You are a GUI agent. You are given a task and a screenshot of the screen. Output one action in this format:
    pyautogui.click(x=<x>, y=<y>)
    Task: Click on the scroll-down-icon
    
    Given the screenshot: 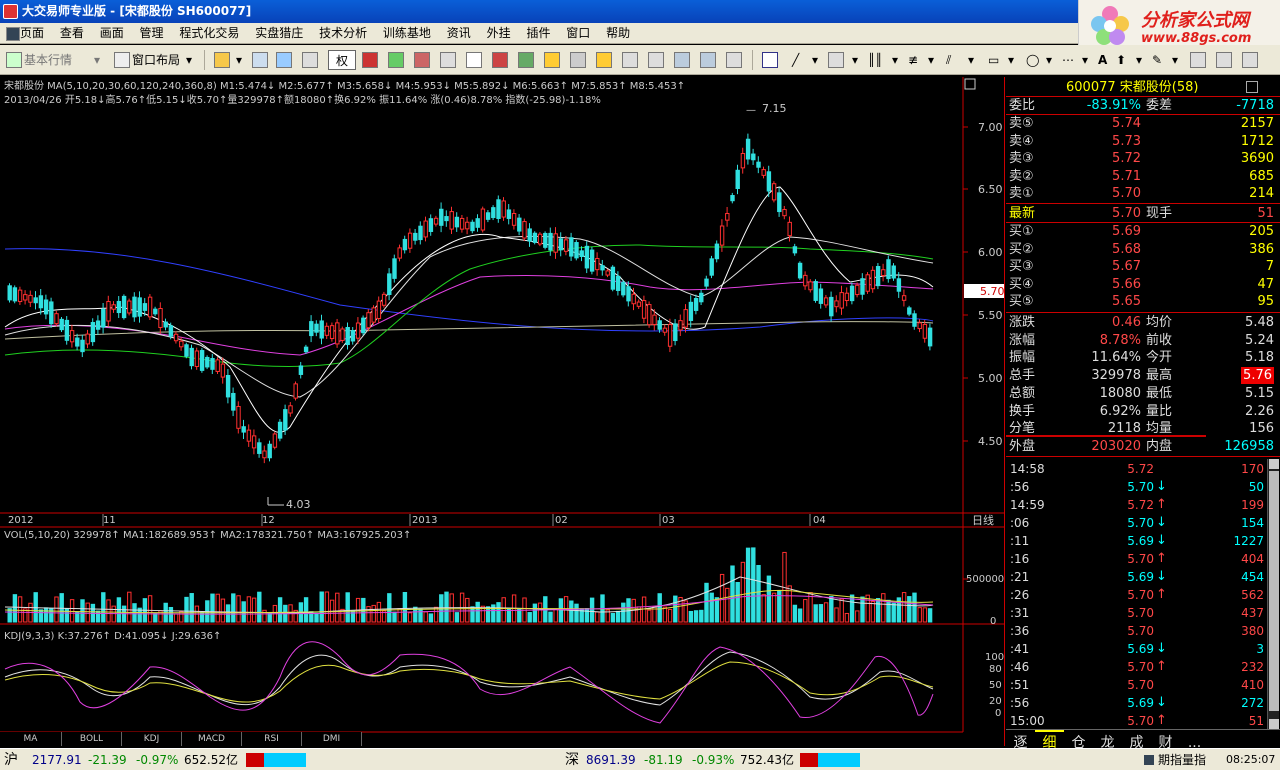 What is the action you would take?
    pyautogui.click(x=1274, y=724)
    